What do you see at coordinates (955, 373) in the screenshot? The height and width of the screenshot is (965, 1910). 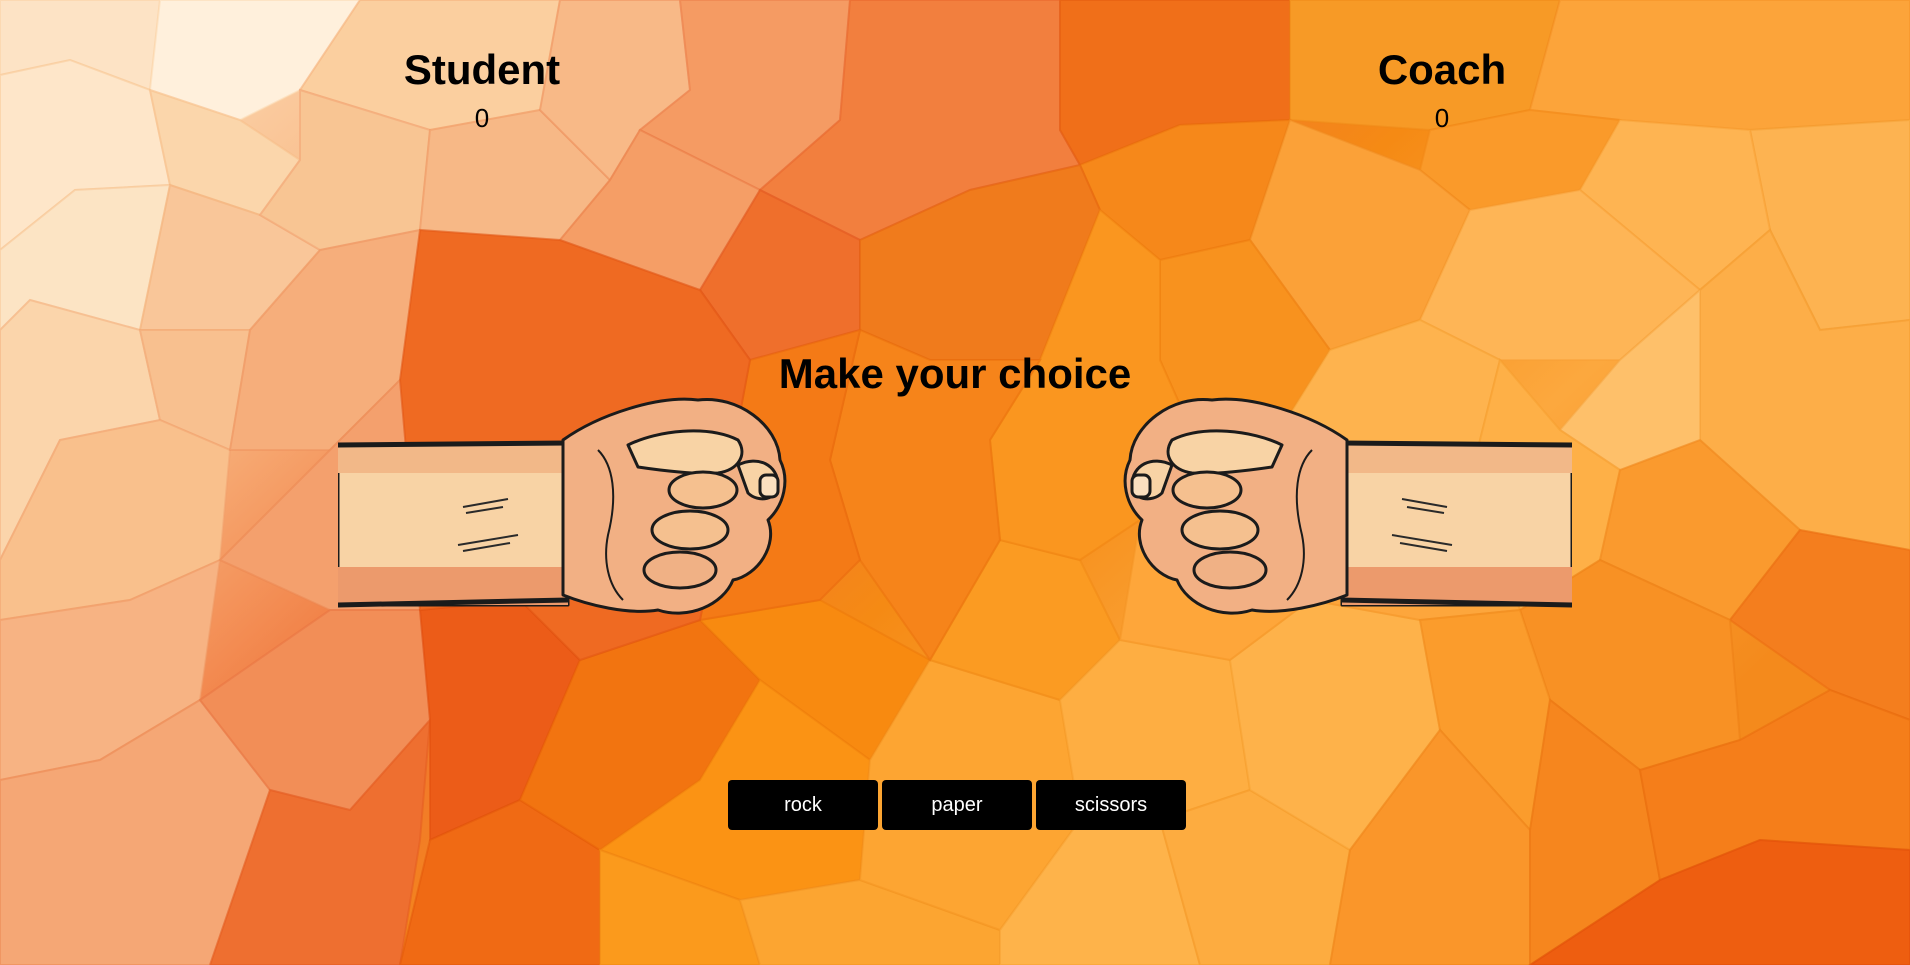 I see `choice-prompt: Make your choice` at bounding box center [955, 373].